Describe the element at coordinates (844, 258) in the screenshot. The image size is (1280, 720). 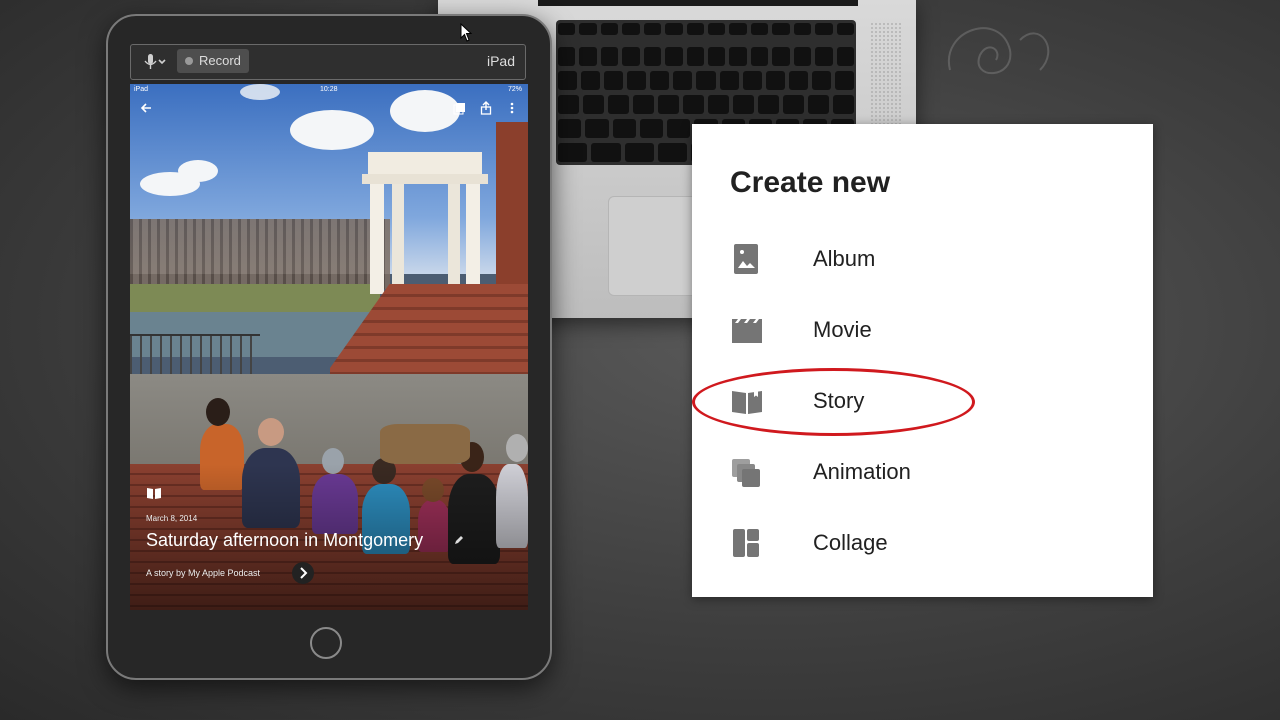
I see `menu-item-label: Album` at that location.